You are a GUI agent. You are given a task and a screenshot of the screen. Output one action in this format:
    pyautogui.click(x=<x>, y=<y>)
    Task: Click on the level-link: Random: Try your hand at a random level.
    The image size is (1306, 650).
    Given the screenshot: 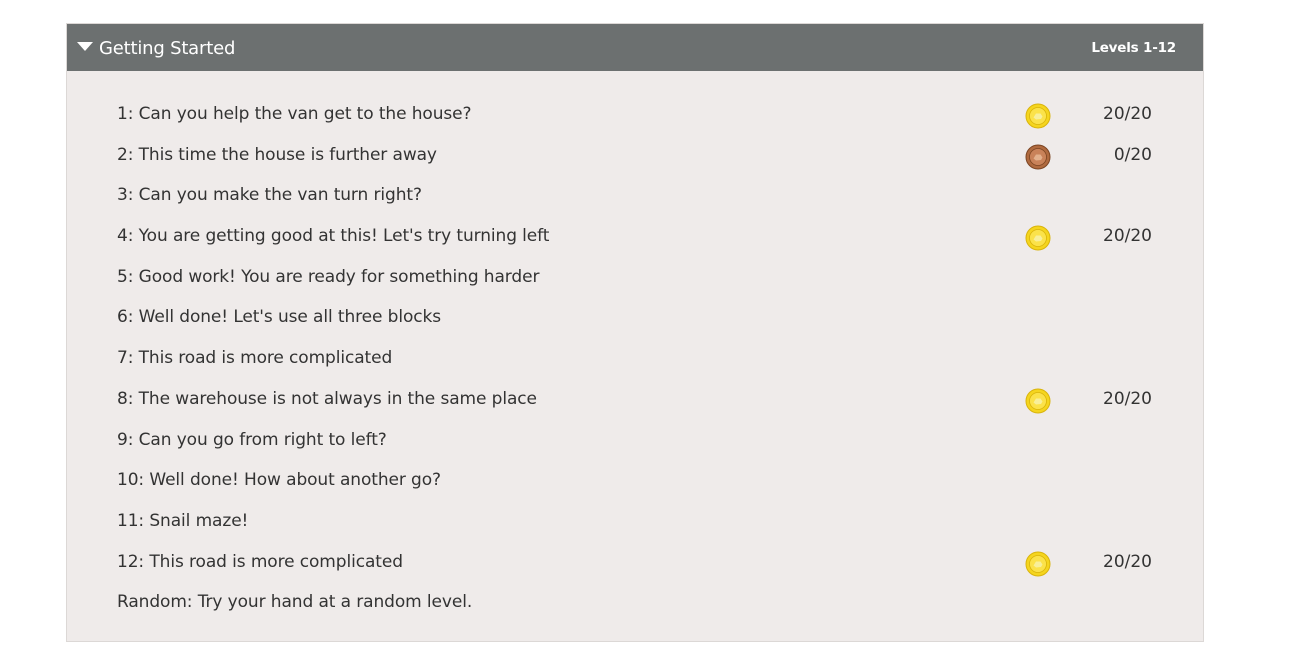 What is the action you would take?
    pyautogui.click(x=294, y=602)
    